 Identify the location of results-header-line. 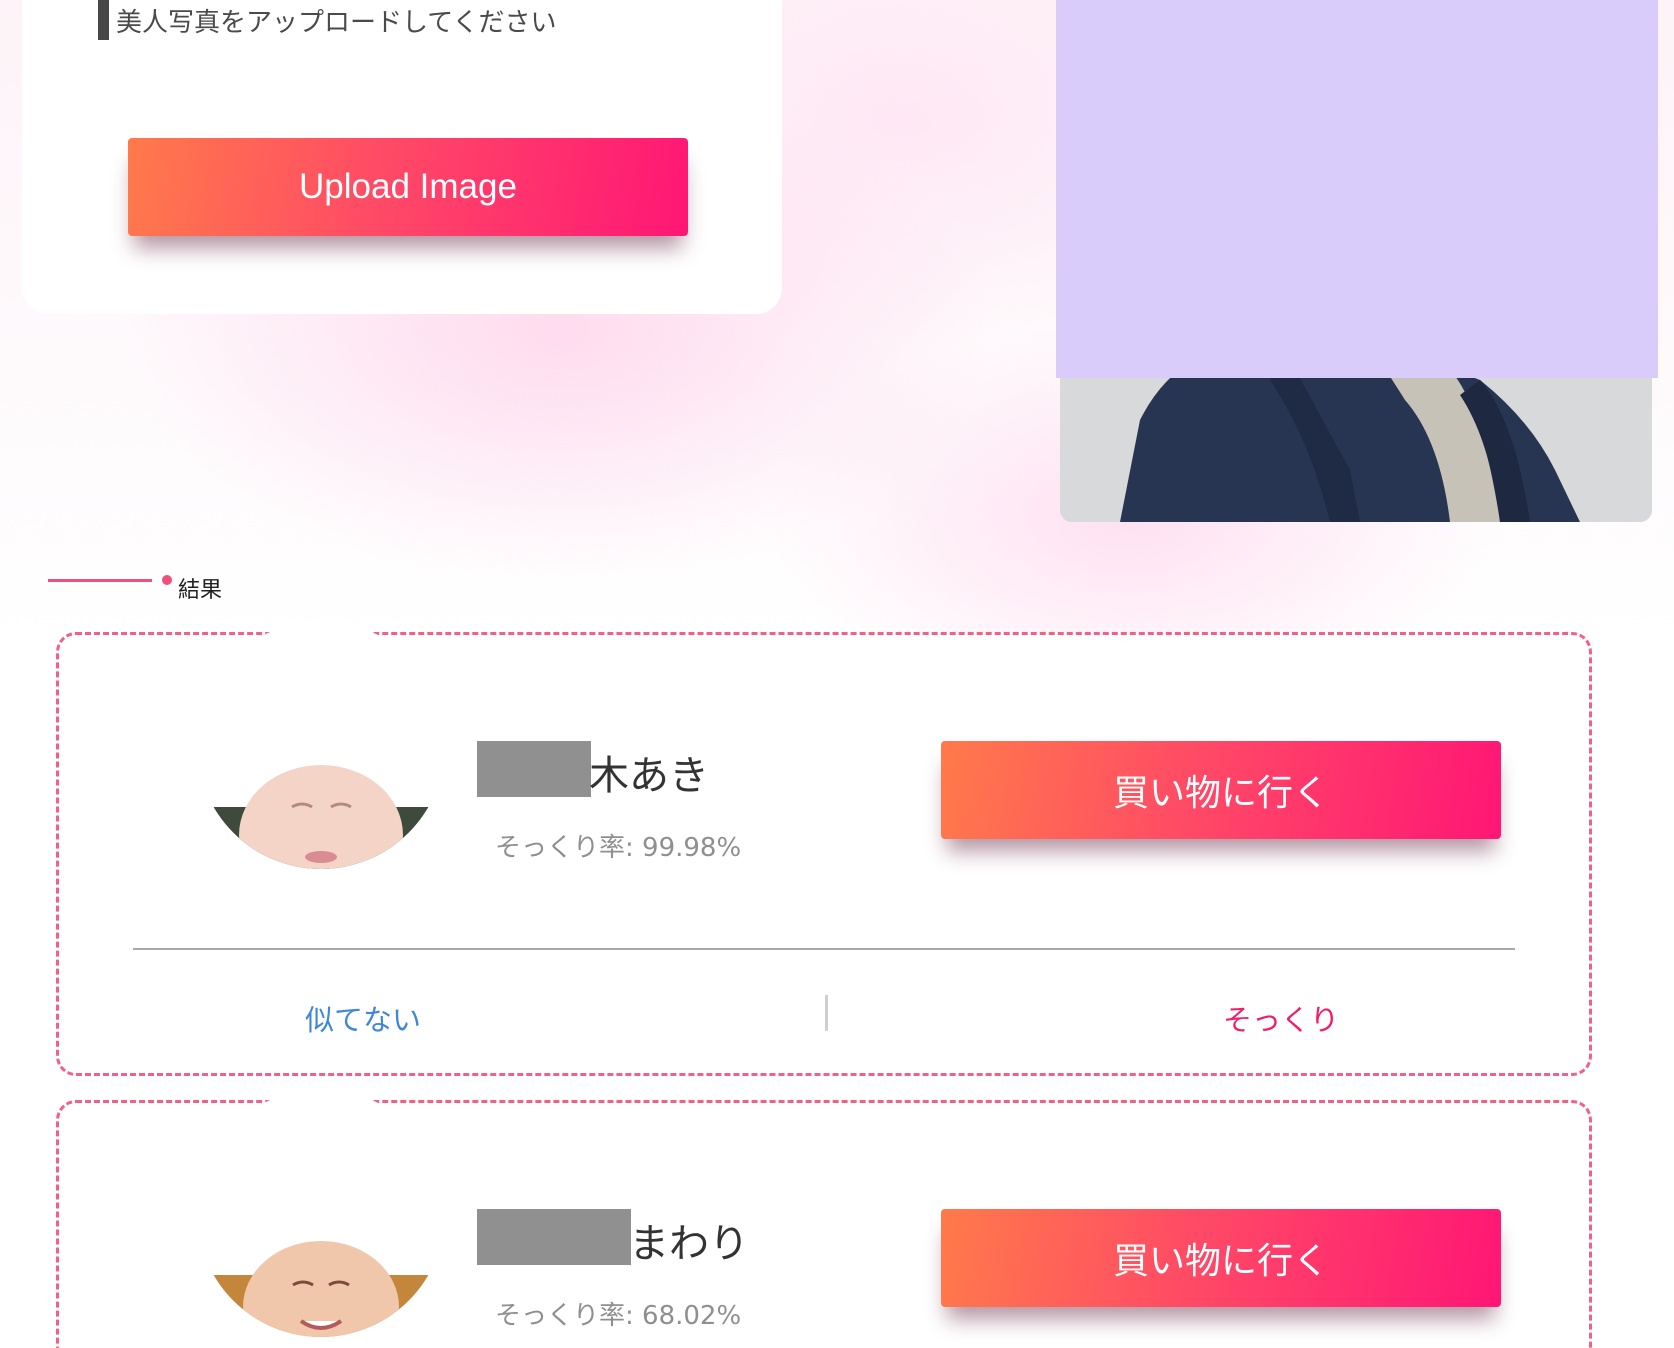
(100, 580).